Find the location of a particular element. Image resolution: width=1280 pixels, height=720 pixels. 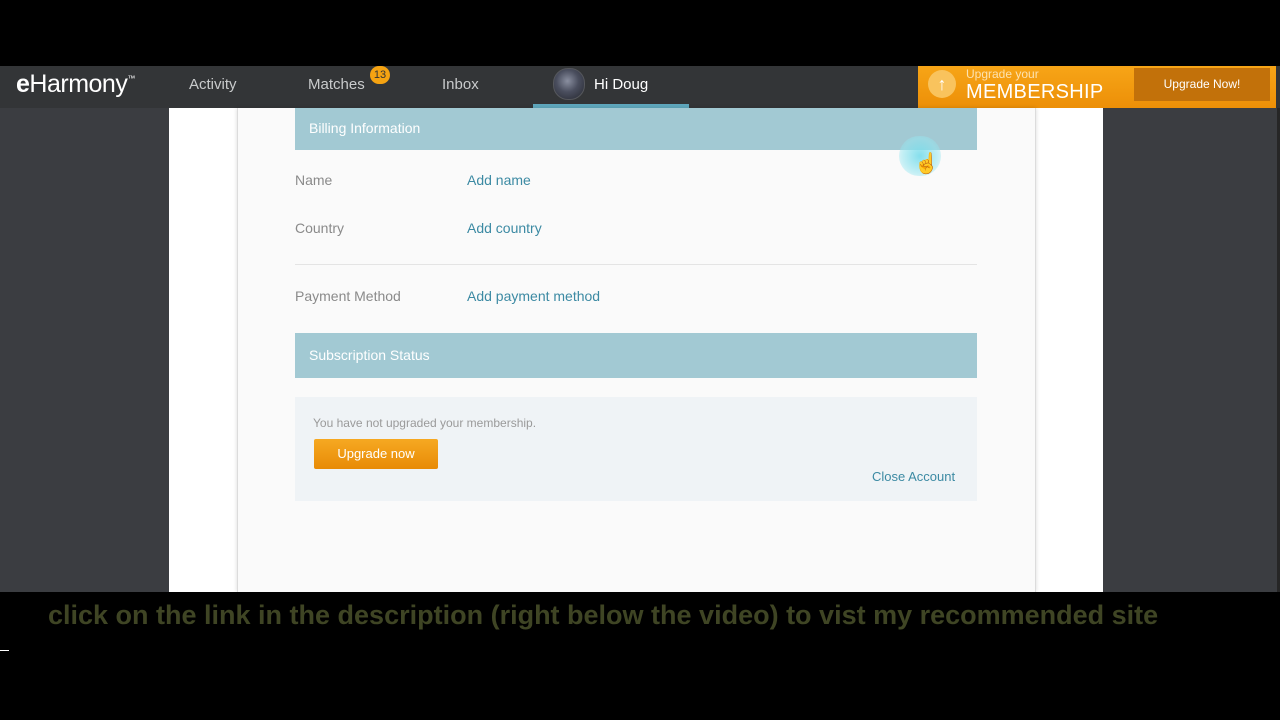

matches-count-badge: 13 is located at coordinates (380, 75).